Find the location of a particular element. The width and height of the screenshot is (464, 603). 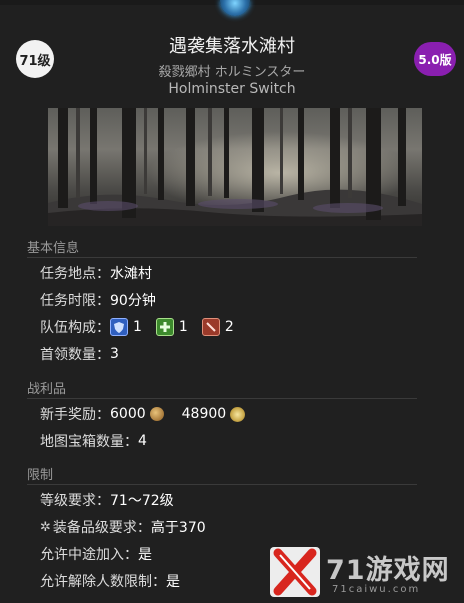

watermark-logo-icon is located at coordinates (295, 572).